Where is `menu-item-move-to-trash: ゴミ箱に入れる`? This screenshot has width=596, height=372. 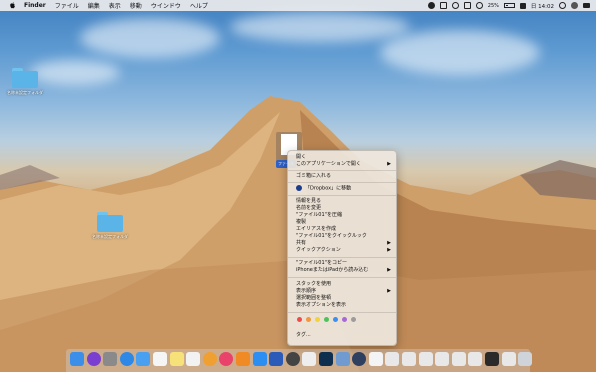 menu-item-move-to-trash: ゴミ箱に入れる is located at coordinates (343, 176).